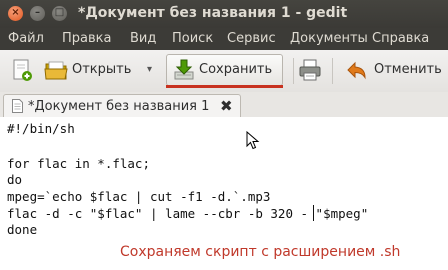 The image size is (448, 270). Describe the element at coordinates (253, 140) in the screenshot. I see `mouse-pointer-icon` at that location.